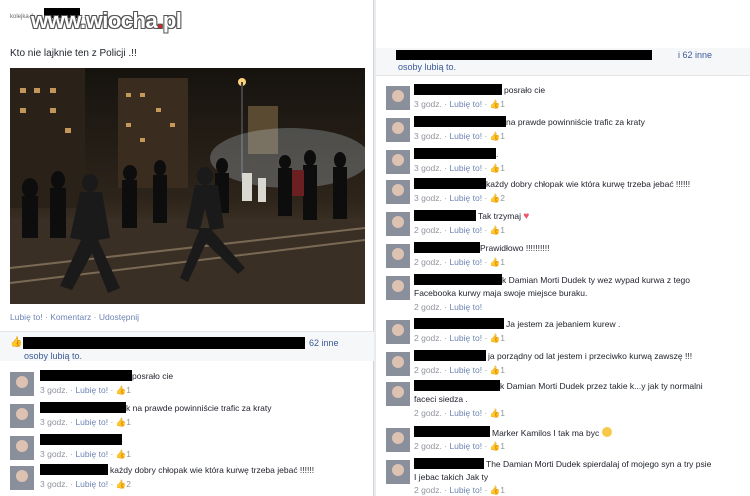  What do you see at coordinates (448, 307) in the screenshot?
I see `comment-meta: 2 godz. · Lubię to!` at bounding box center [448, 307].